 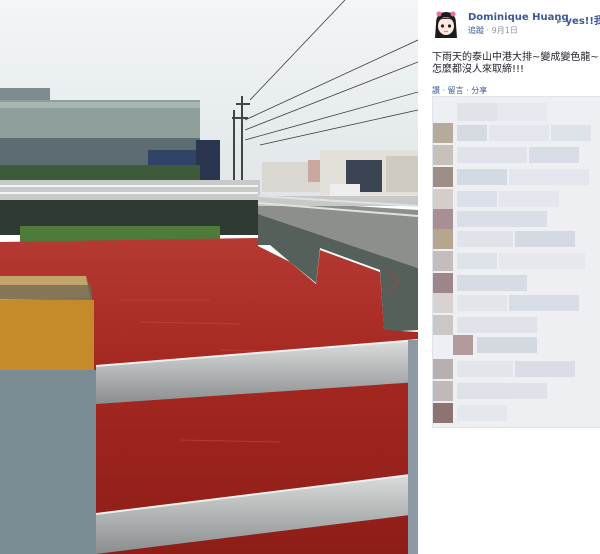 I want to click on like-link: 讚, so click(x=436, y=90).